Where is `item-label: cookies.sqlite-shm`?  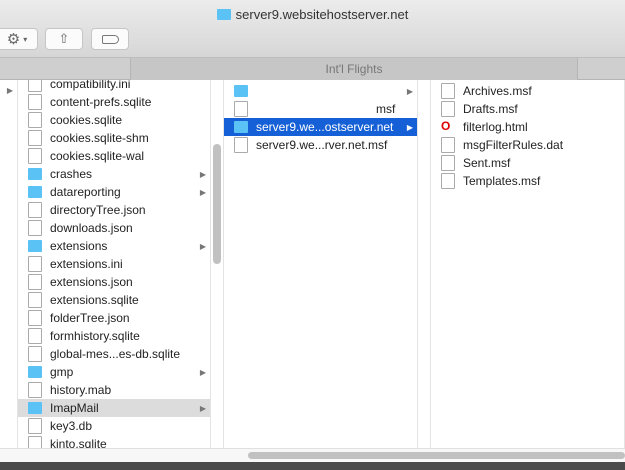 item-label: cookies.sqlite-shm is located at coordinates (99, 138).